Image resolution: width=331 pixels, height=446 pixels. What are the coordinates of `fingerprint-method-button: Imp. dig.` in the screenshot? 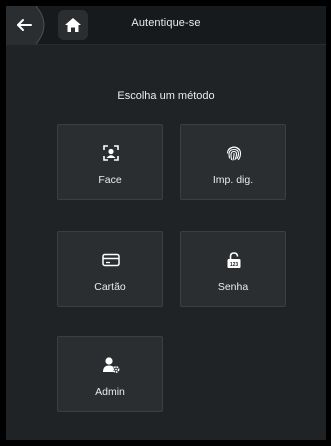 It's located at (233, 162).